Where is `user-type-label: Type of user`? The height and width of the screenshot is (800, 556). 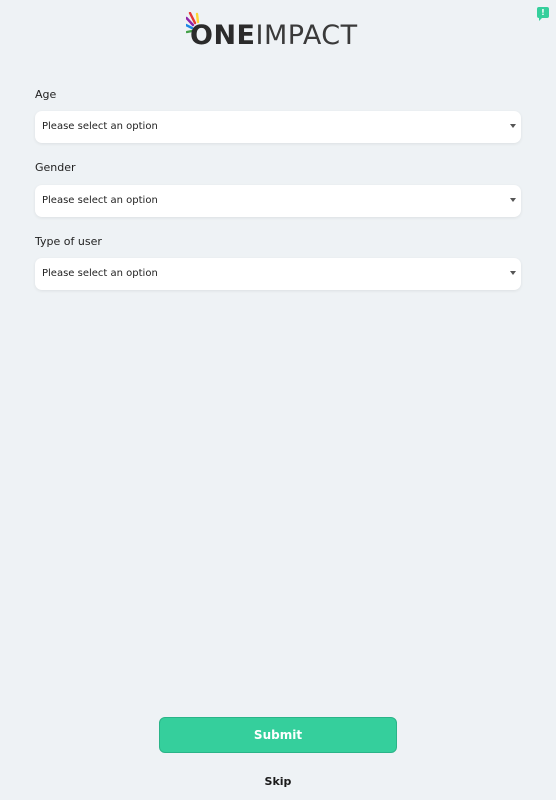 user-type-label: Type of user is located at coordinates (68, 241).